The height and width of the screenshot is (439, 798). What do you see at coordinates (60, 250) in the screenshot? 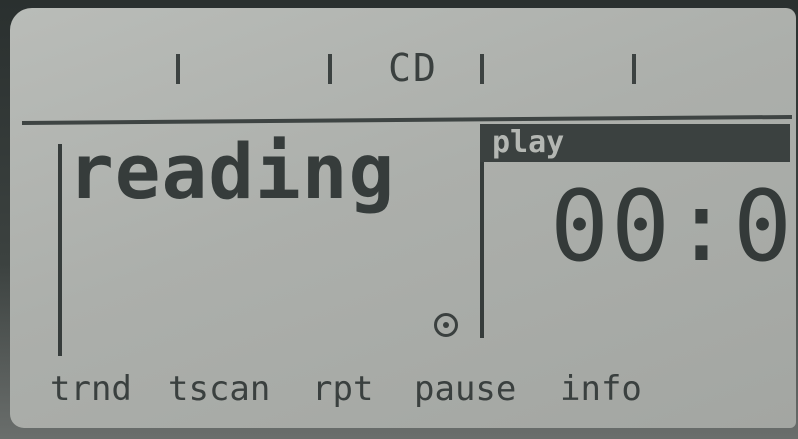
I see `left-panel-border` at bounding box center [60, 250].